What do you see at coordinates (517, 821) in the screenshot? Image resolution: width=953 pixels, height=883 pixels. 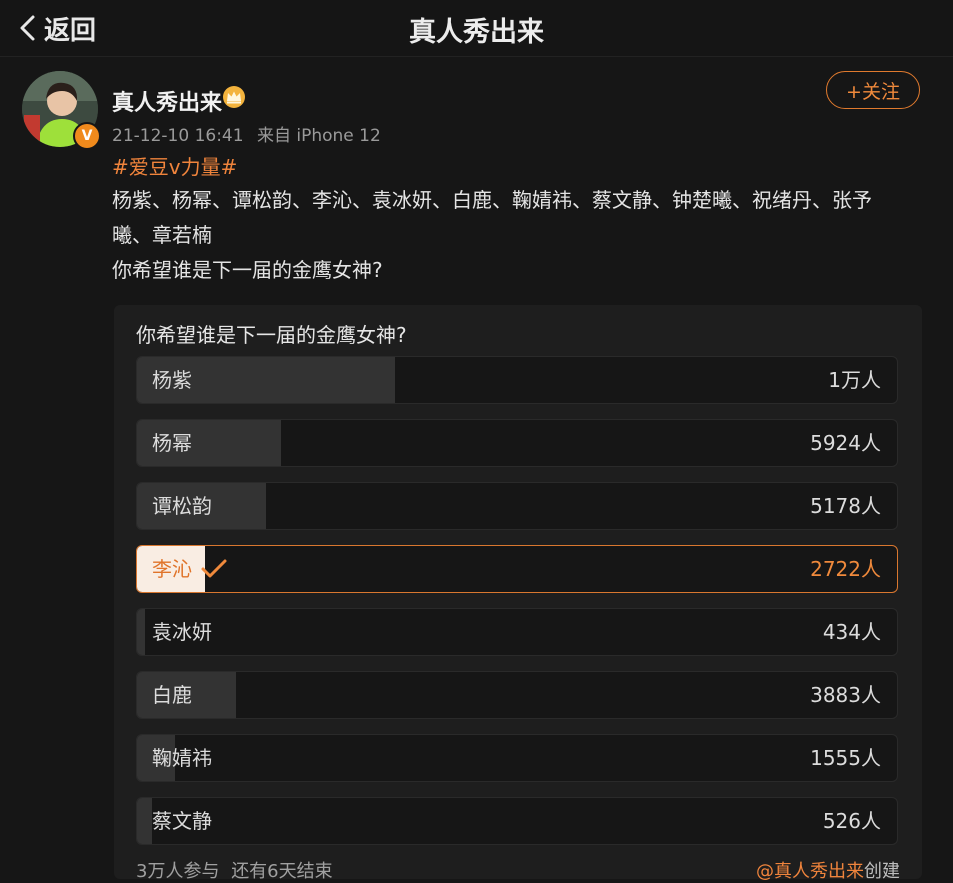 I see `poll-option: 蔡文静 526人` at bounding box center [517, 821].